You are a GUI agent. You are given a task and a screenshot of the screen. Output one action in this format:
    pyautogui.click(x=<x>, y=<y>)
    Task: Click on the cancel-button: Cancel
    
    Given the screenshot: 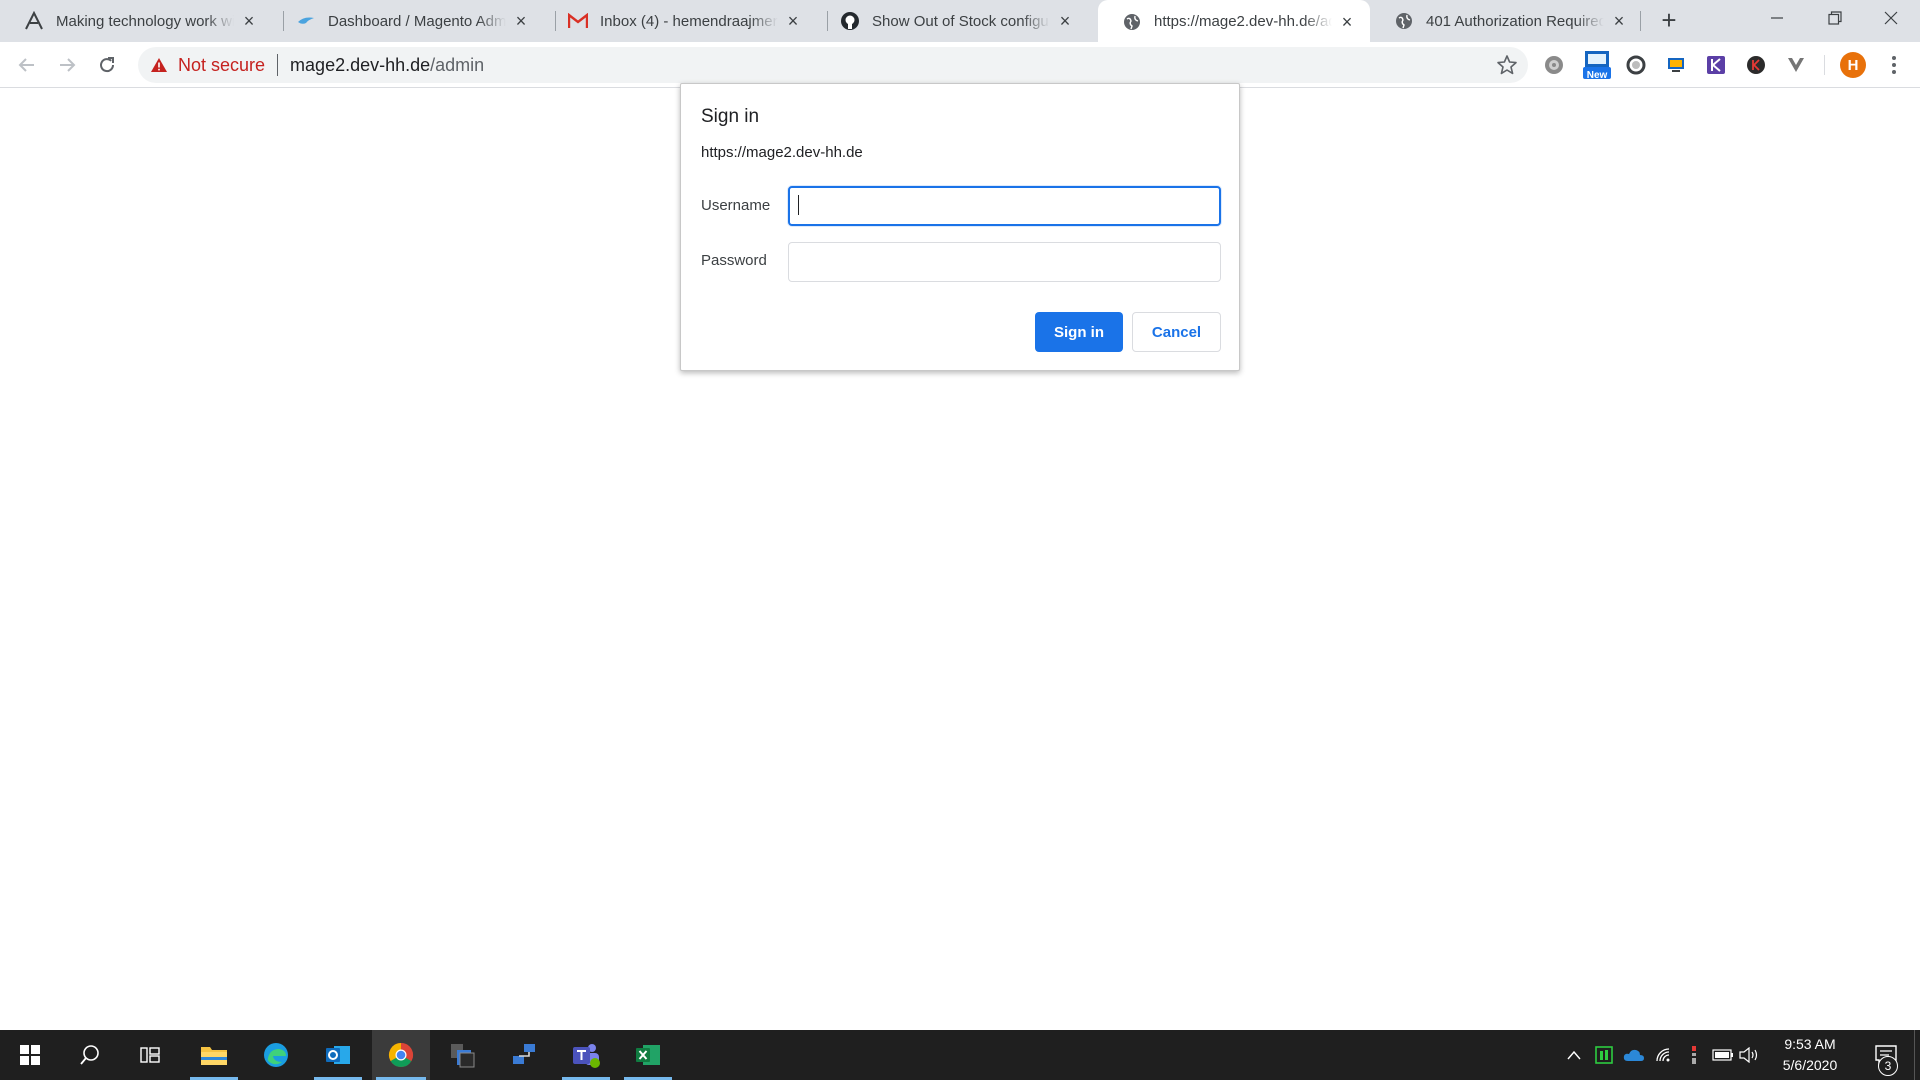 What is the action you would take?
    pyautogui.click(x=1176, y=332)
    